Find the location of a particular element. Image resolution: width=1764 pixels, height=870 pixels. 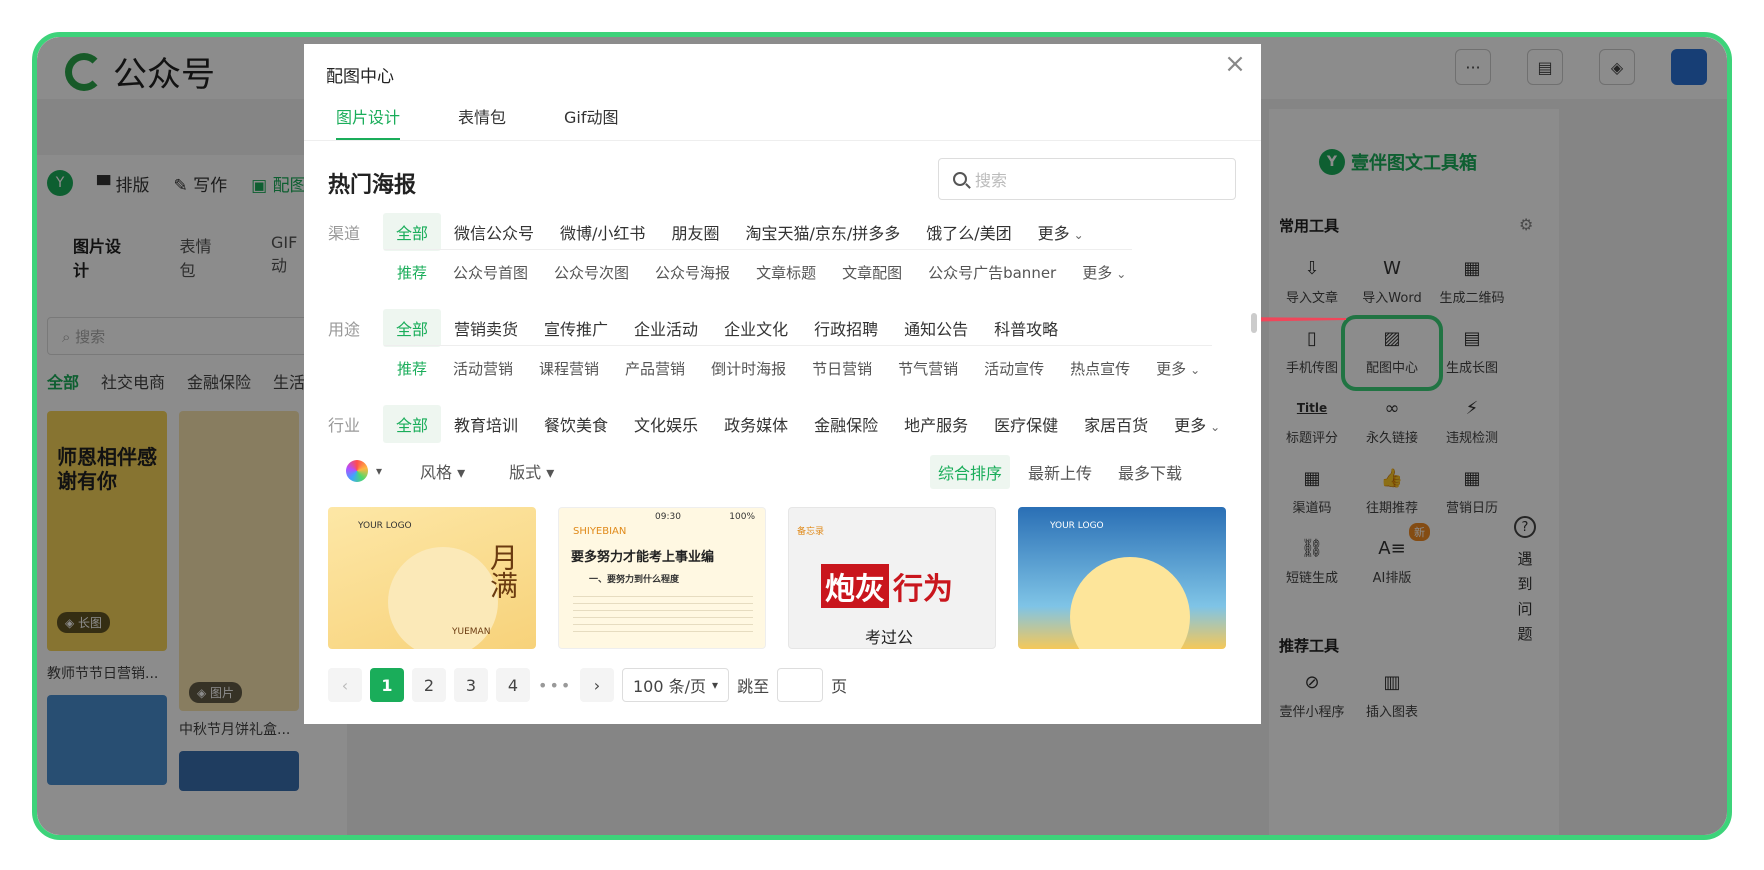

filter-chip: 淘宝天猫/京东/拼多多 is located at coordinates (822, 232).